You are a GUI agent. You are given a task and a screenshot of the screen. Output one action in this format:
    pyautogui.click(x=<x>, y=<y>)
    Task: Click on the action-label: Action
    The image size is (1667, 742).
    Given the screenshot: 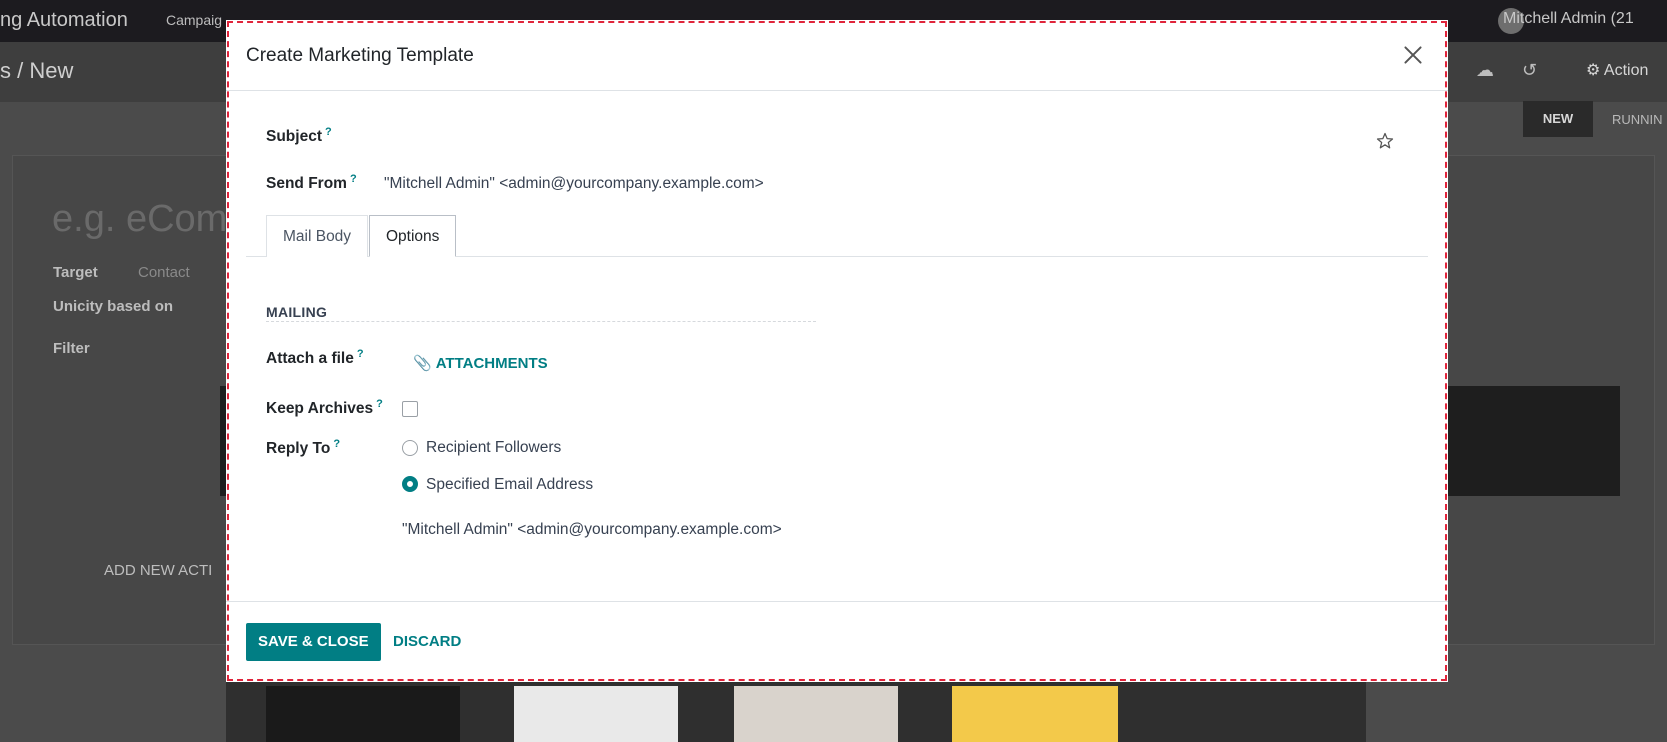 What is the action you would take?
    pyautogui.click(x=1626, y=70)
    